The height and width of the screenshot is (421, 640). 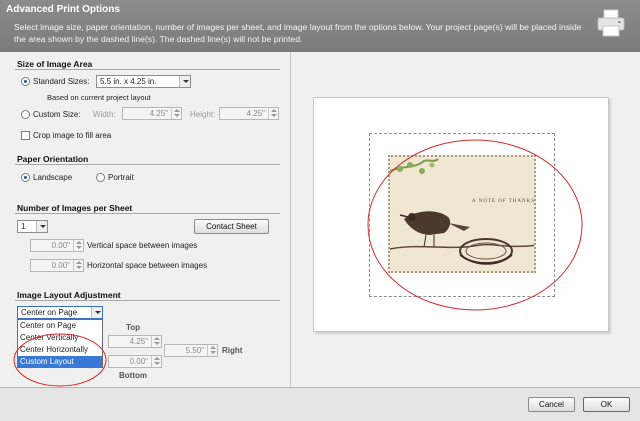 I want to click on bottom-value: 0.00", so click(x=138, y=361).